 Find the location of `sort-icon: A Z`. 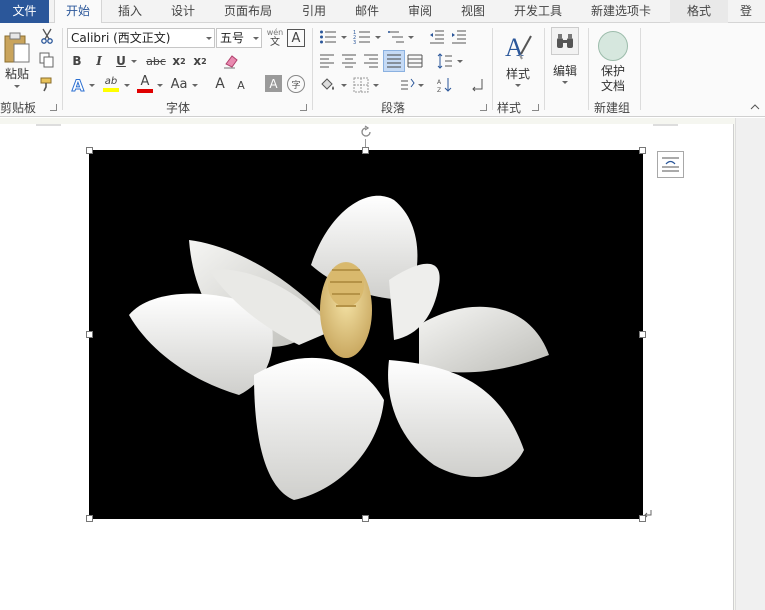

sort-icon: A Z is located at coordinates (444, 85).